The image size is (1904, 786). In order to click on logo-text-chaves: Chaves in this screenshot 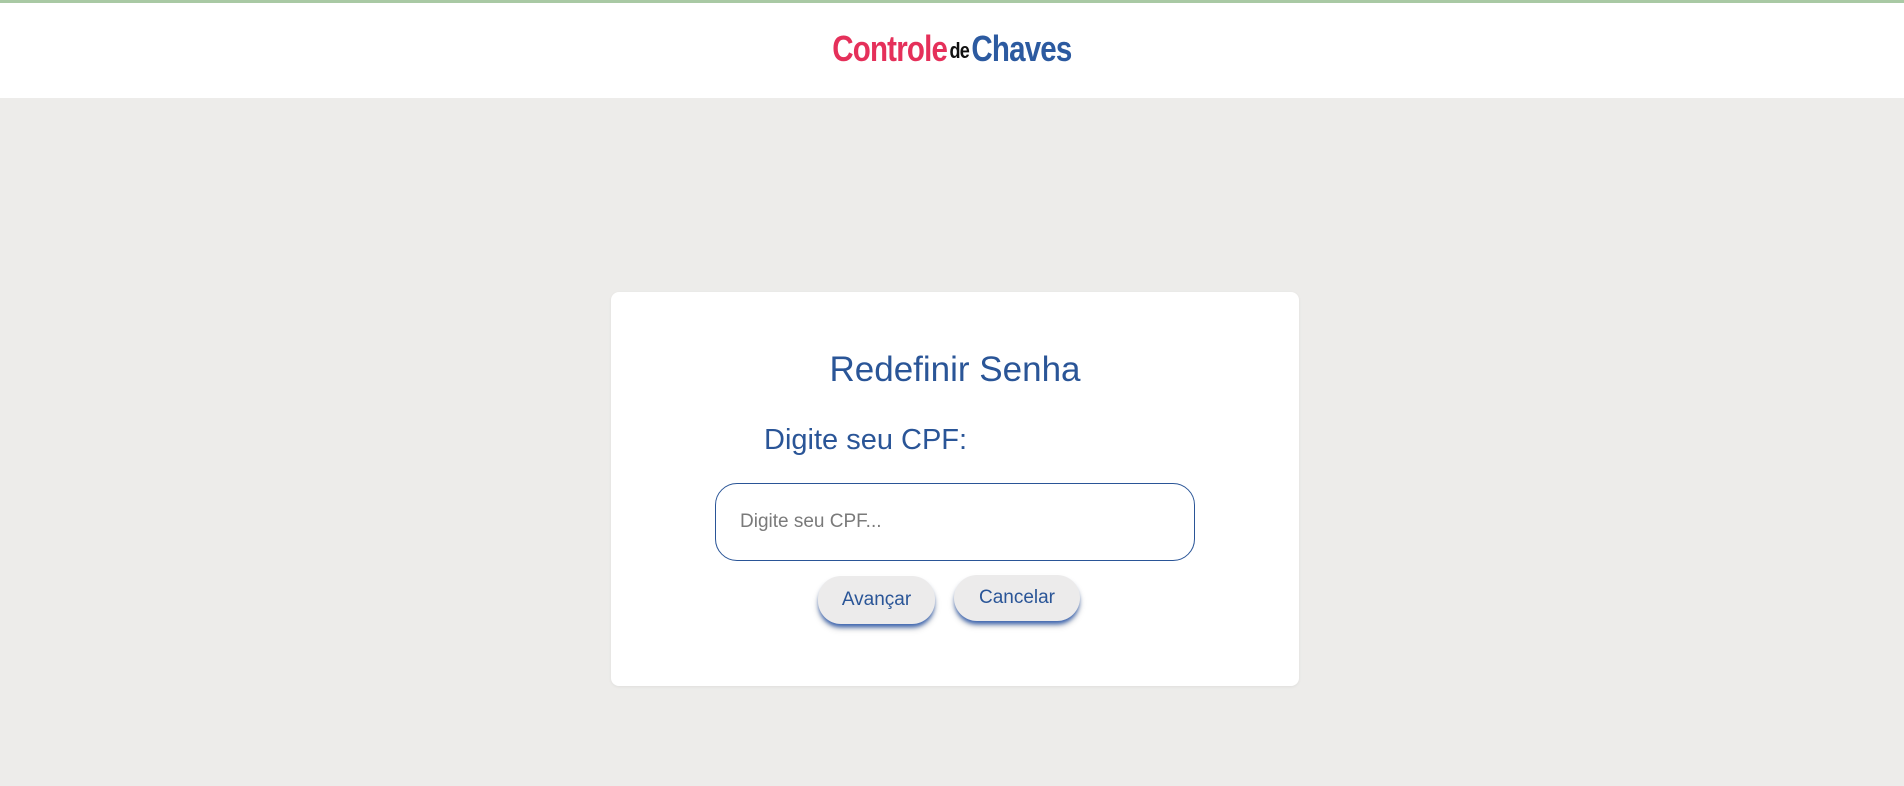, I will do `click(1022, 48)`.